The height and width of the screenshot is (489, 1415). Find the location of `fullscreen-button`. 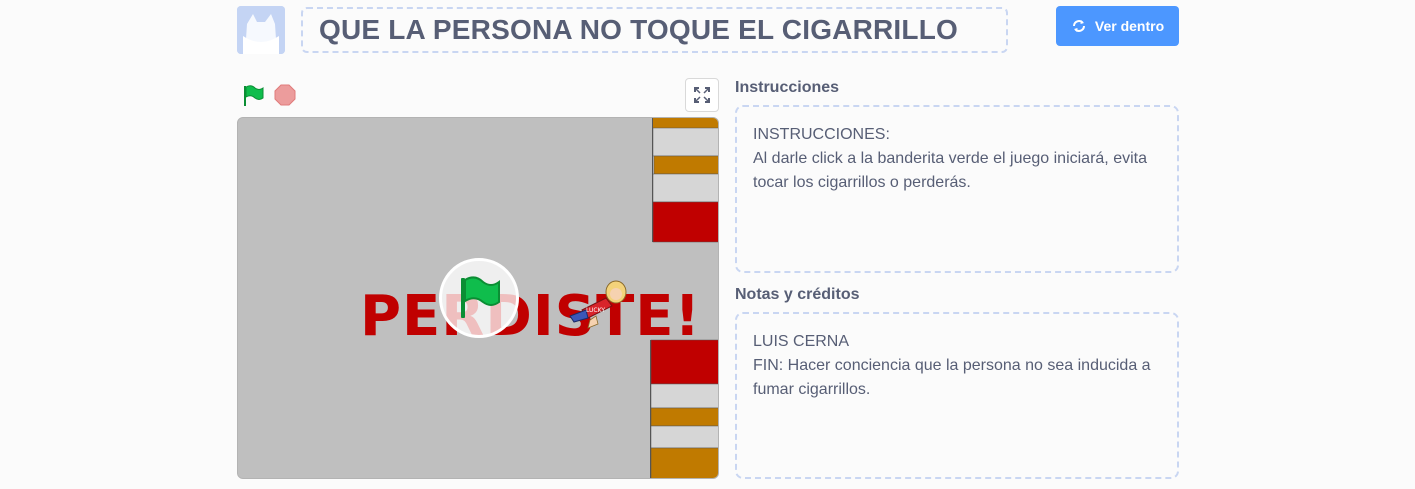

fullscreen-button is located at coordinates (702, 95).